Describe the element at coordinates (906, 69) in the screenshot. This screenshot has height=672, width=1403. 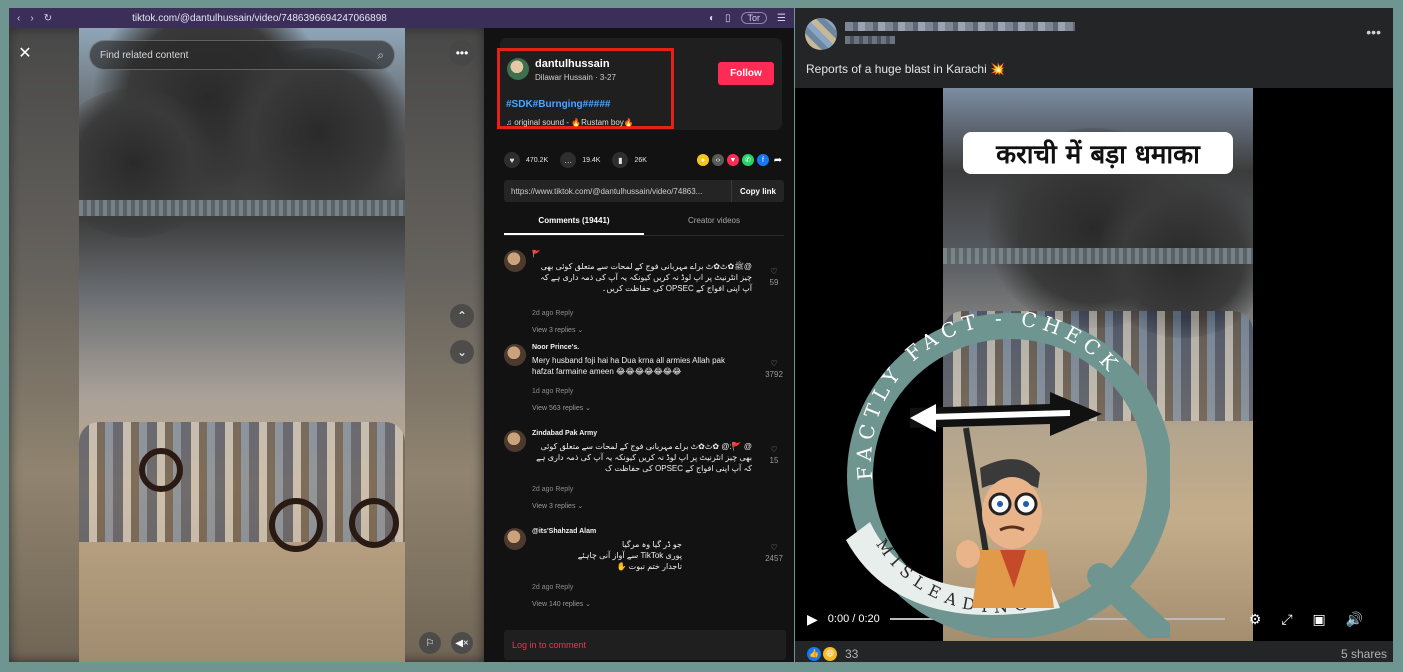
I see `post-caption: Reports of a huge blast in Karachi 💥` at that location.